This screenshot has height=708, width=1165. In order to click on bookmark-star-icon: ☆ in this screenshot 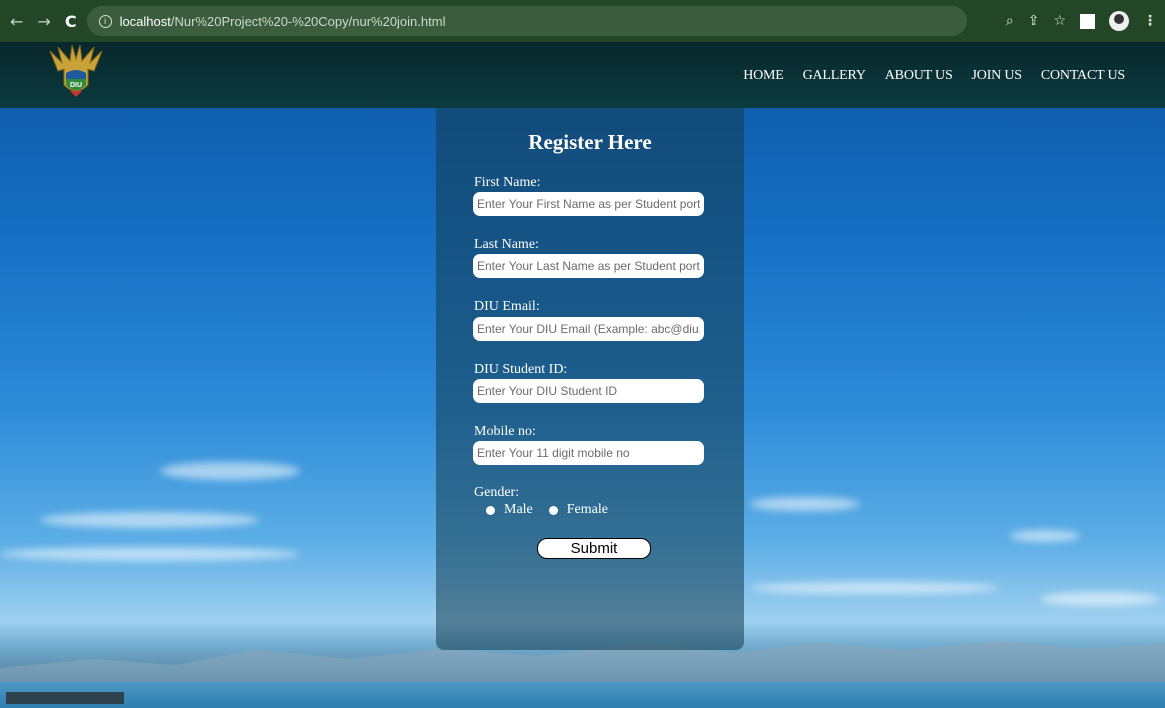, I will do `click(1059, 21)`.